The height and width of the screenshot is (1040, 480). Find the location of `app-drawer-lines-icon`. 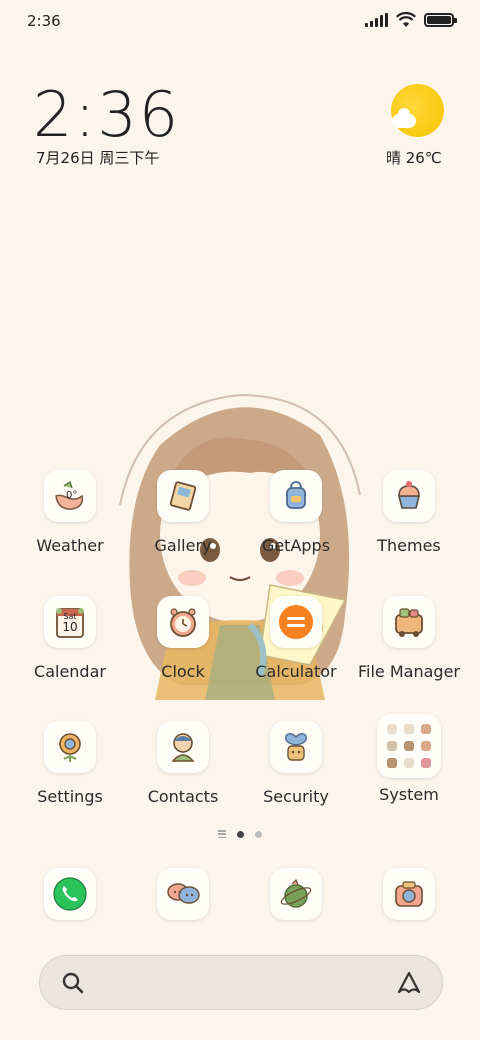

app-drawer-lines-icon is located at coordinates (222, 834).